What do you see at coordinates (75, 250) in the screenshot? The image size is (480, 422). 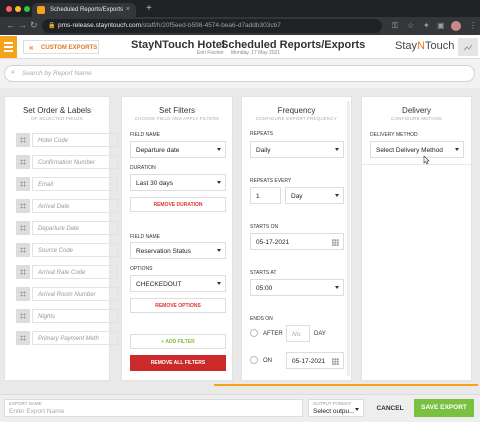 I see `order-field-label-input: Source Code` at bounding box center [75, 250].